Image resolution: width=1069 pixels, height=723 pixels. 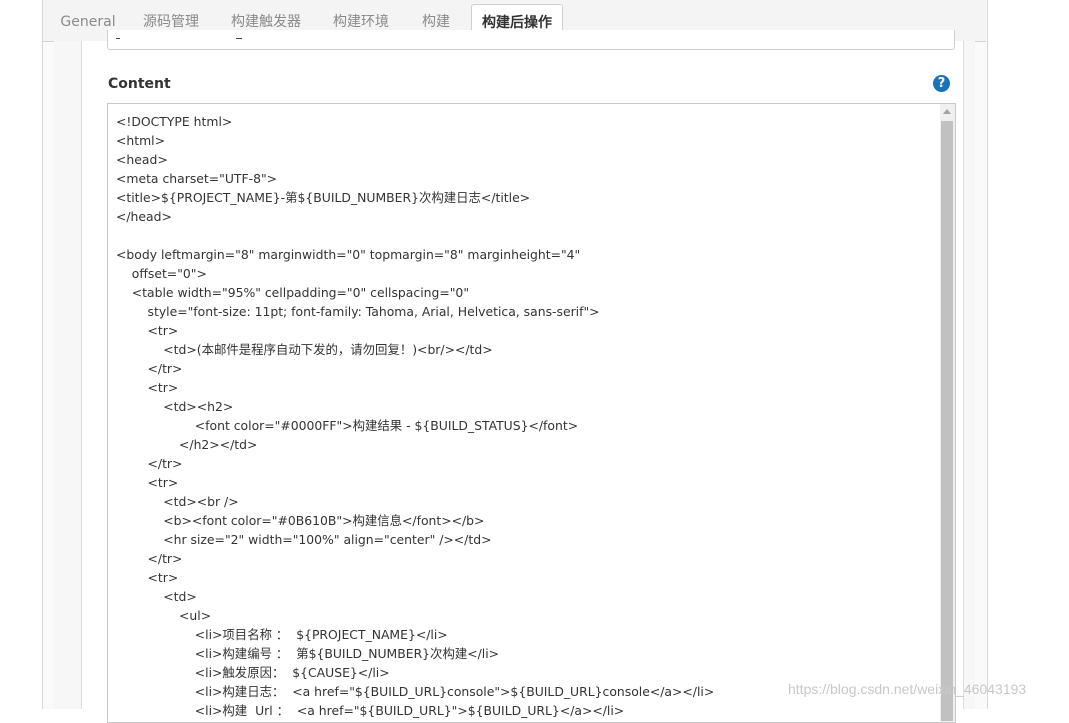 I want to click on help-icon: ?, so click(x=941, y=83).